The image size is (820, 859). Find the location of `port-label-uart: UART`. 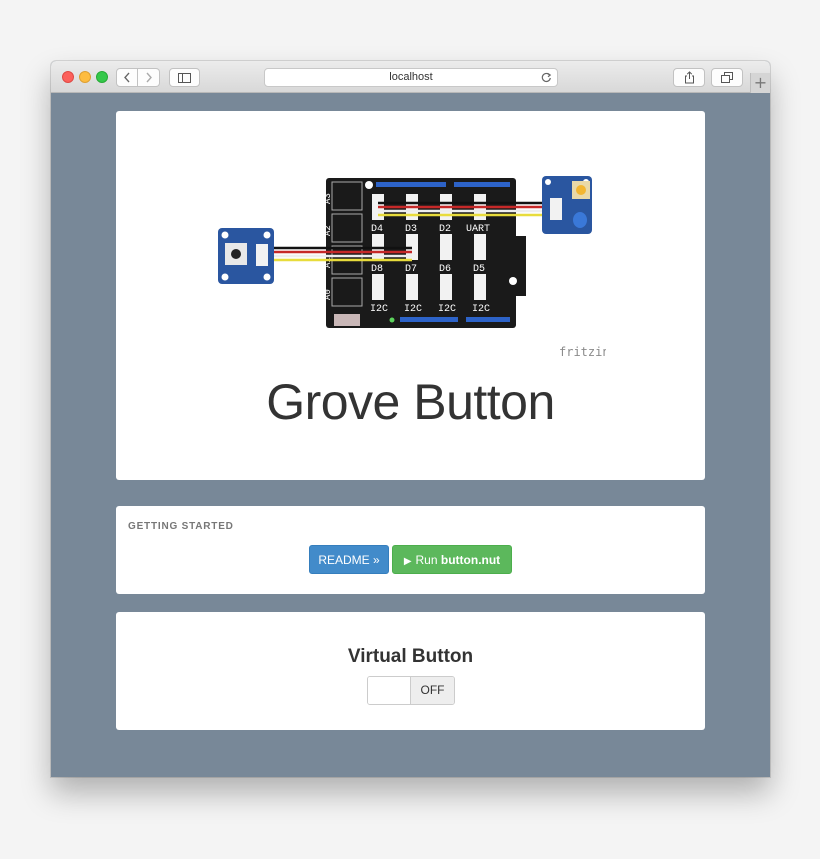

port-label-uart: UART is located at coordinates (478, 229).